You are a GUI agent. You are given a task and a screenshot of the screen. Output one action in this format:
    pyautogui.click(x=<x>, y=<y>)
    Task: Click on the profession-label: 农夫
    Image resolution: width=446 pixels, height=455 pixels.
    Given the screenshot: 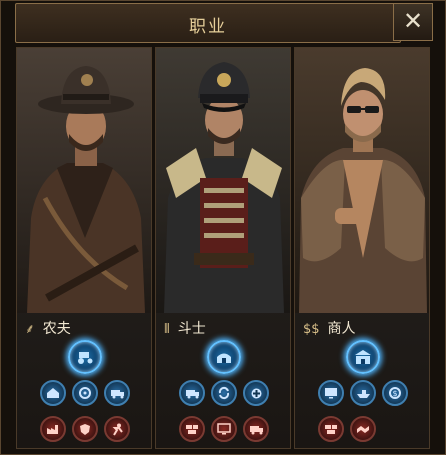 What is the action you would take?
    pyautogui.click(x=56, y=329)
    